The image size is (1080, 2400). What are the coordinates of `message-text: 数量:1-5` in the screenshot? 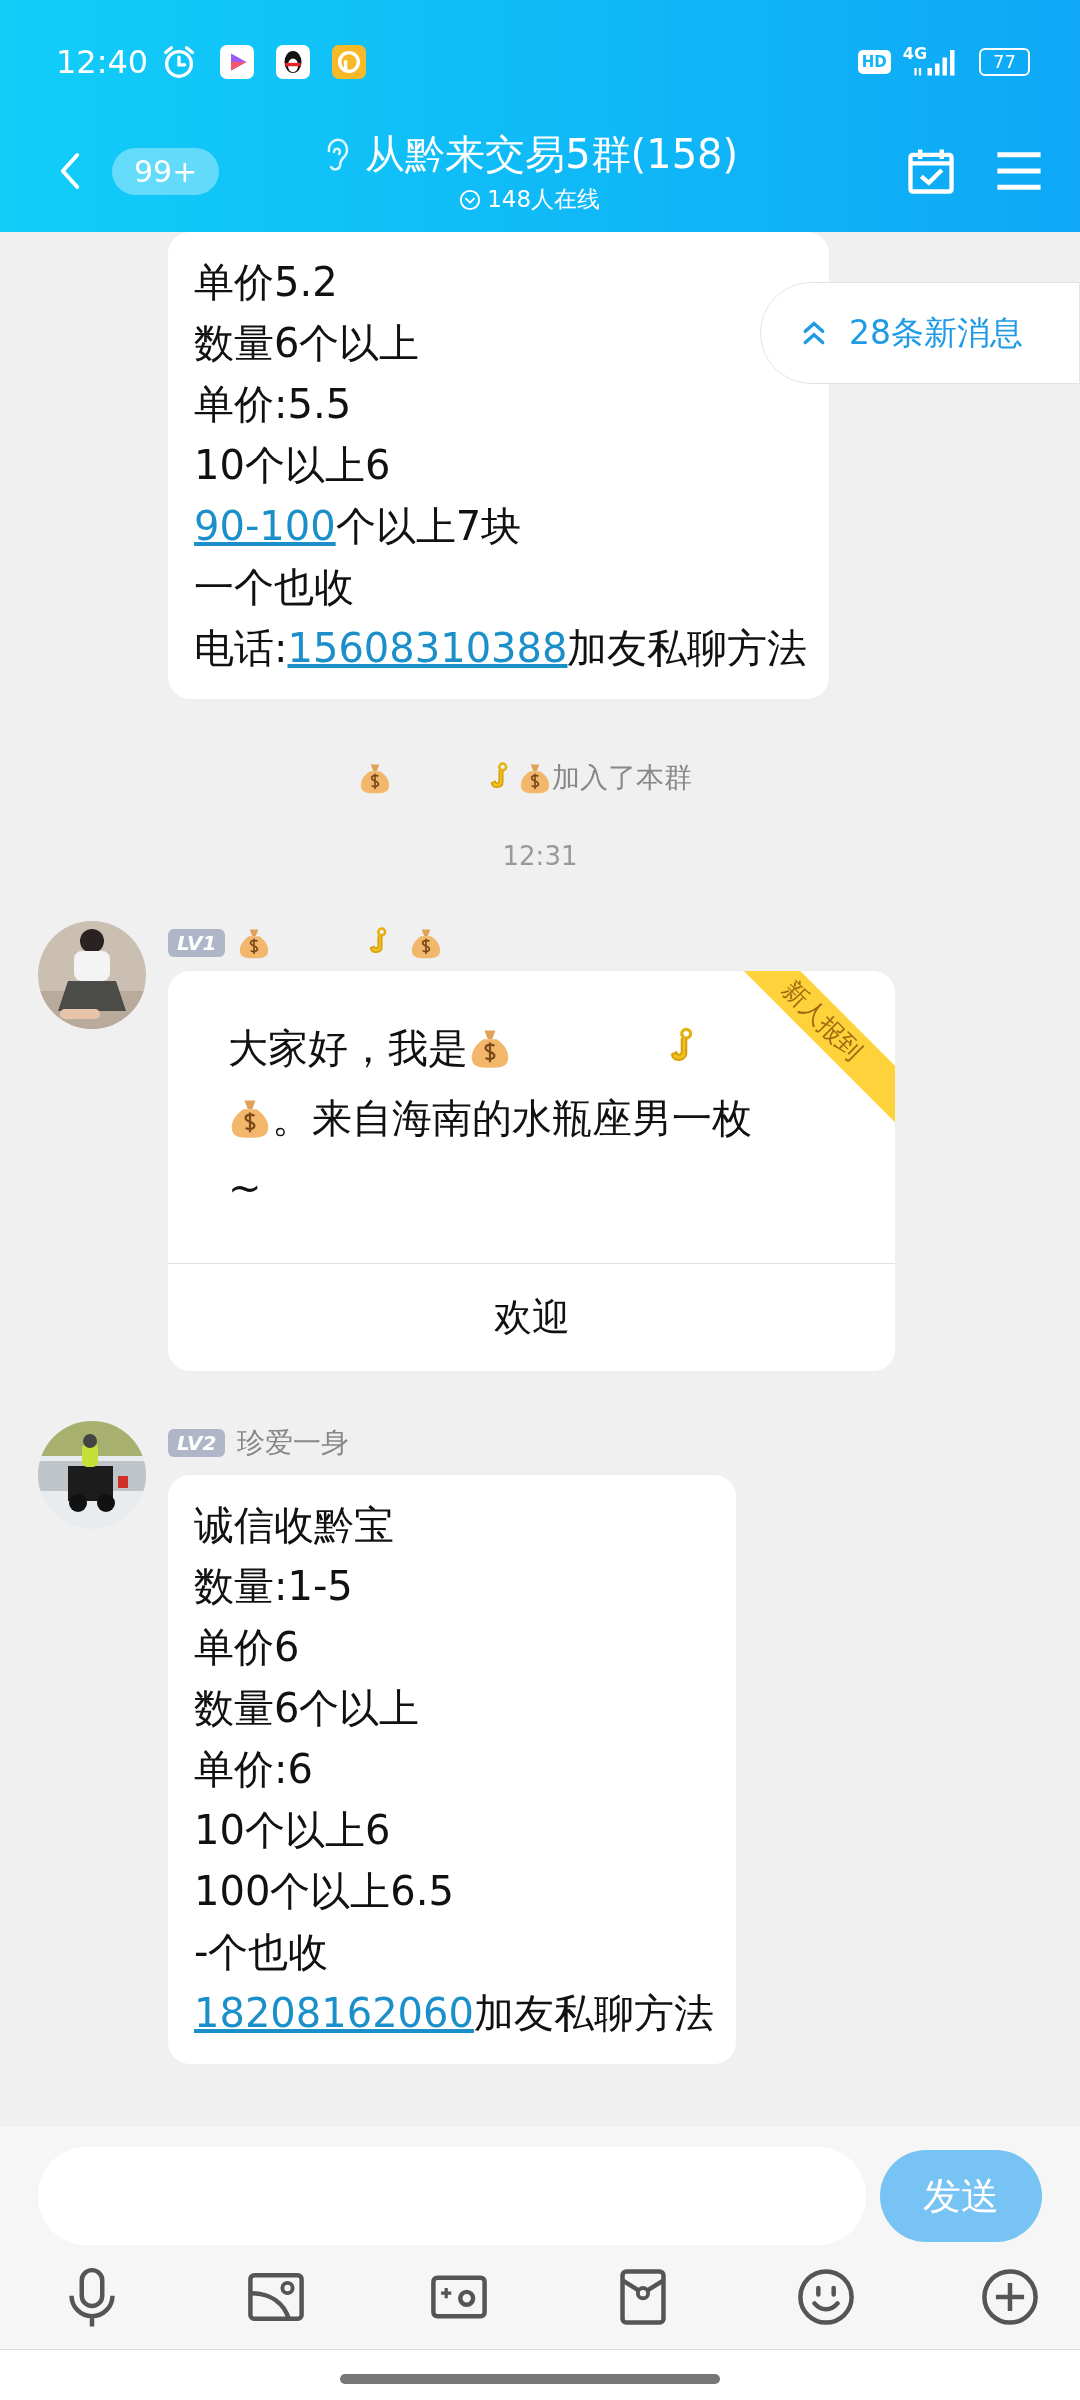 It's located at (273, 1586).